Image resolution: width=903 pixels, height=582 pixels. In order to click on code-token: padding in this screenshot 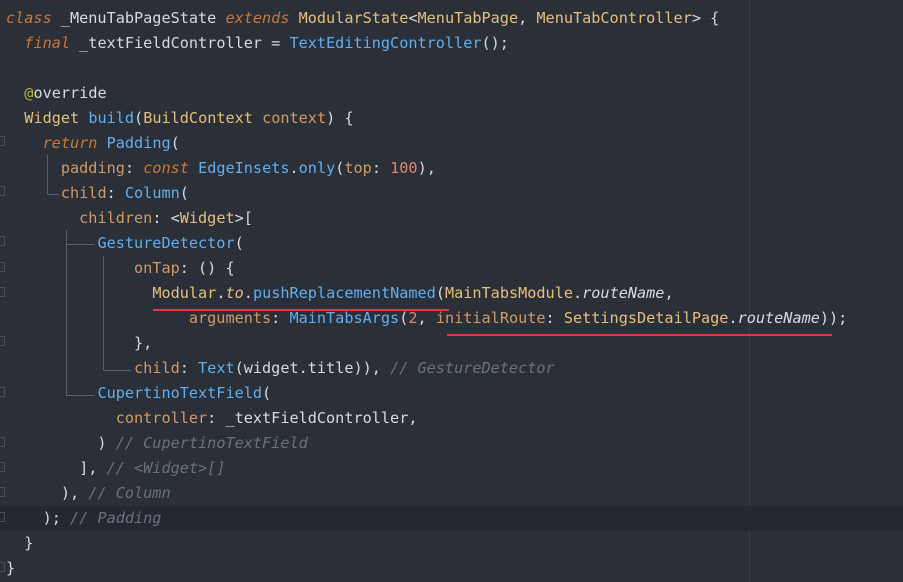, I will do `click(92, 168)`.